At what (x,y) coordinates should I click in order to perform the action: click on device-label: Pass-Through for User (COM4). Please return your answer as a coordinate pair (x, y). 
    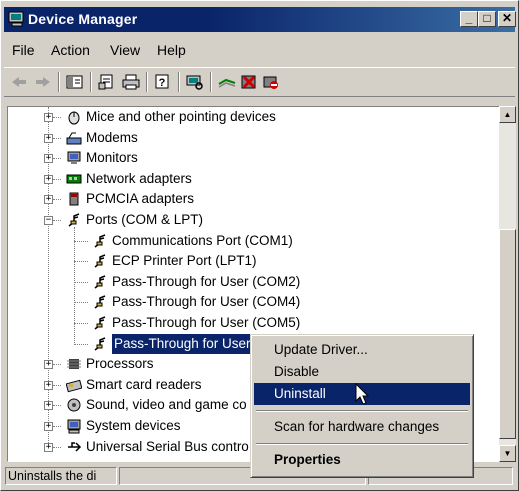
    Looking at the image, I should click on (206, 301).